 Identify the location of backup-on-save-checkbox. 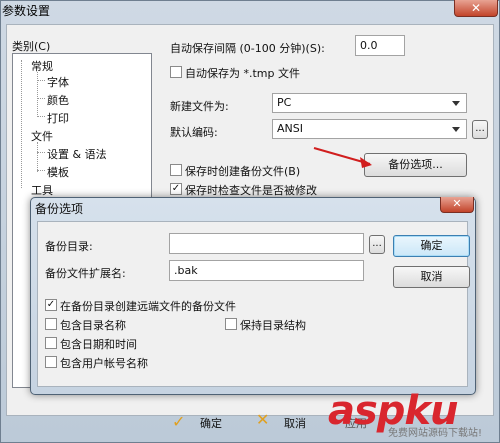
(176, 170).